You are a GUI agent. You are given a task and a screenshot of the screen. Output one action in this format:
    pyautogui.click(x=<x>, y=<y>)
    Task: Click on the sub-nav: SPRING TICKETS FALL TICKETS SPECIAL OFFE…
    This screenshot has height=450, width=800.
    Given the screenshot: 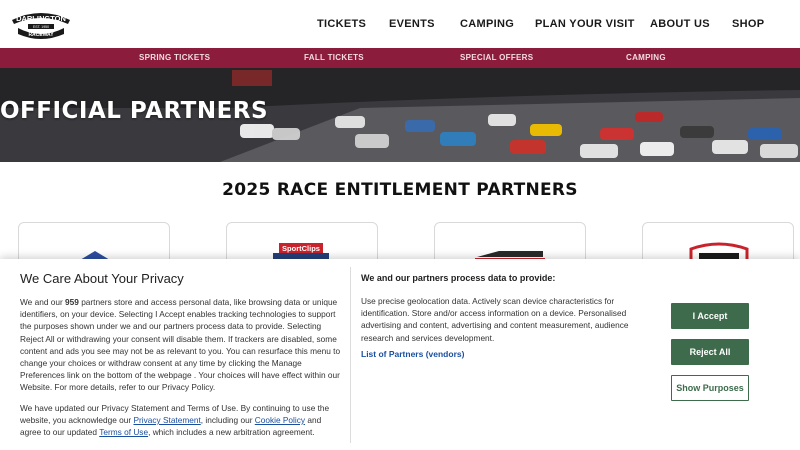 What is the action you would take?
    pyautogui.click(x=400, y=58)
    